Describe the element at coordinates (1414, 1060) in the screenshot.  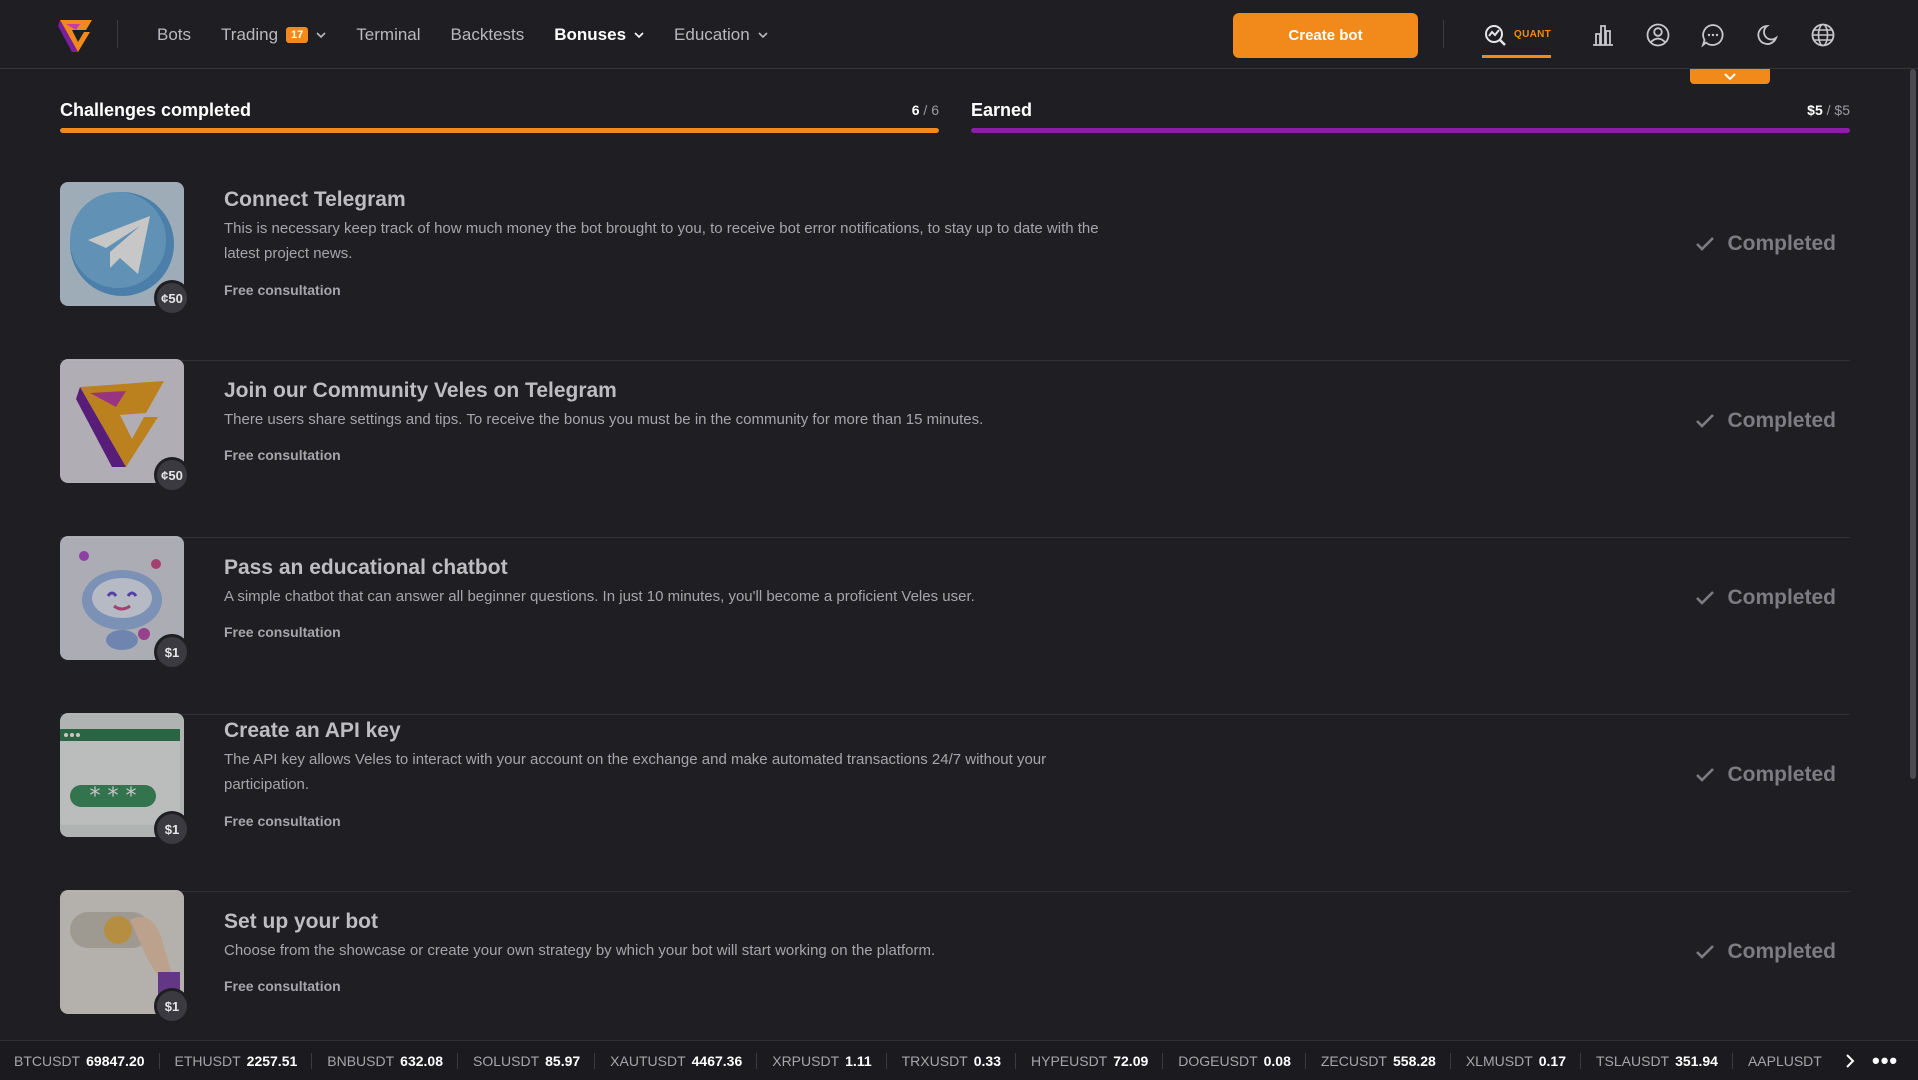
I see `ticker-price: 558.28` at that location.